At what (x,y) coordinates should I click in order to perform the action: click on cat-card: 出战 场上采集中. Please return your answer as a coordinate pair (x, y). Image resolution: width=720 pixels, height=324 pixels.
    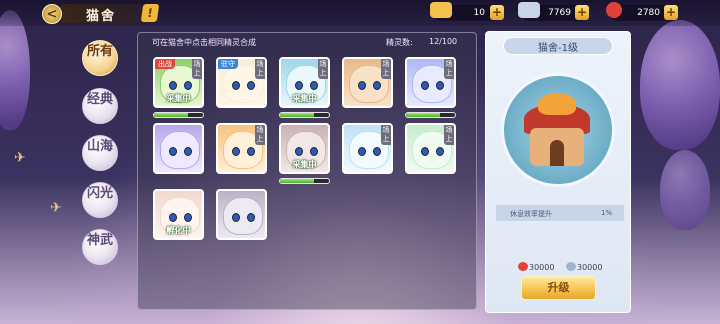
    Looking at the image, I should click on (178, 82).